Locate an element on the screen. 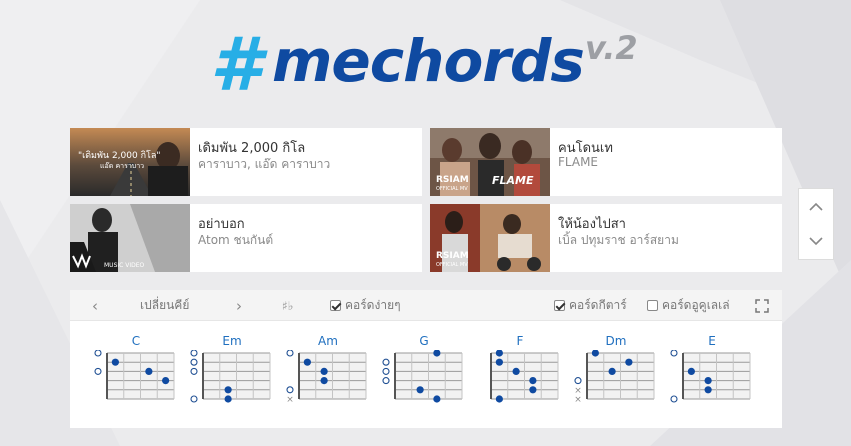 Image resolution: width=851 pixels, height=446 pixels. guitar-chords-checkbox is located at coordinates (559, 305).